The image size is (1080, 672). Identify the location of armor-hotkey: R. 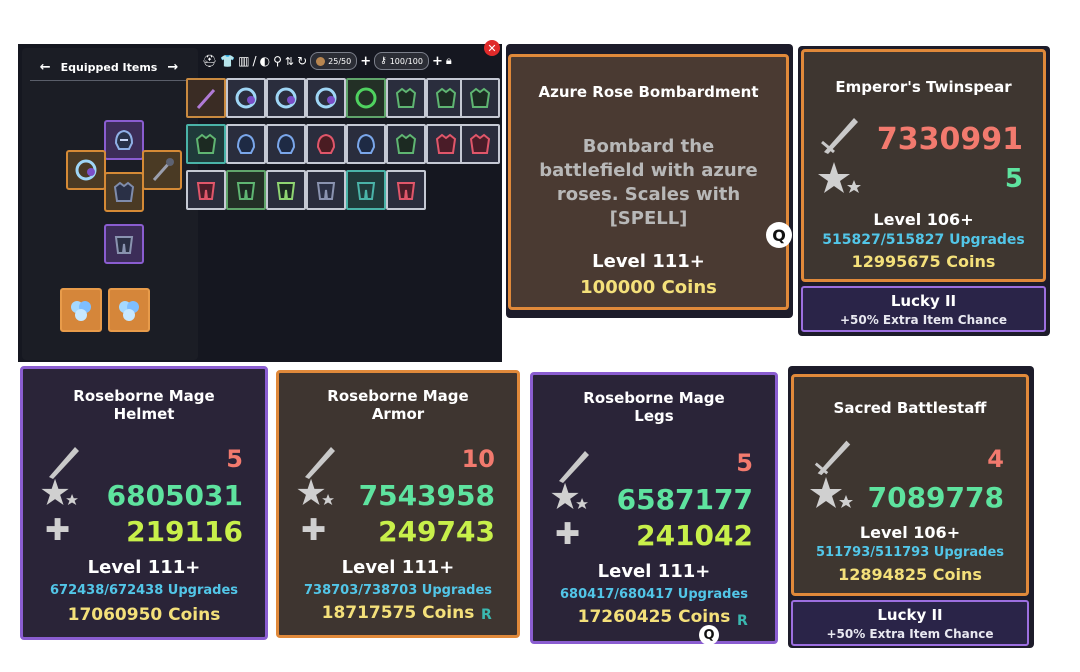
(486, 615).